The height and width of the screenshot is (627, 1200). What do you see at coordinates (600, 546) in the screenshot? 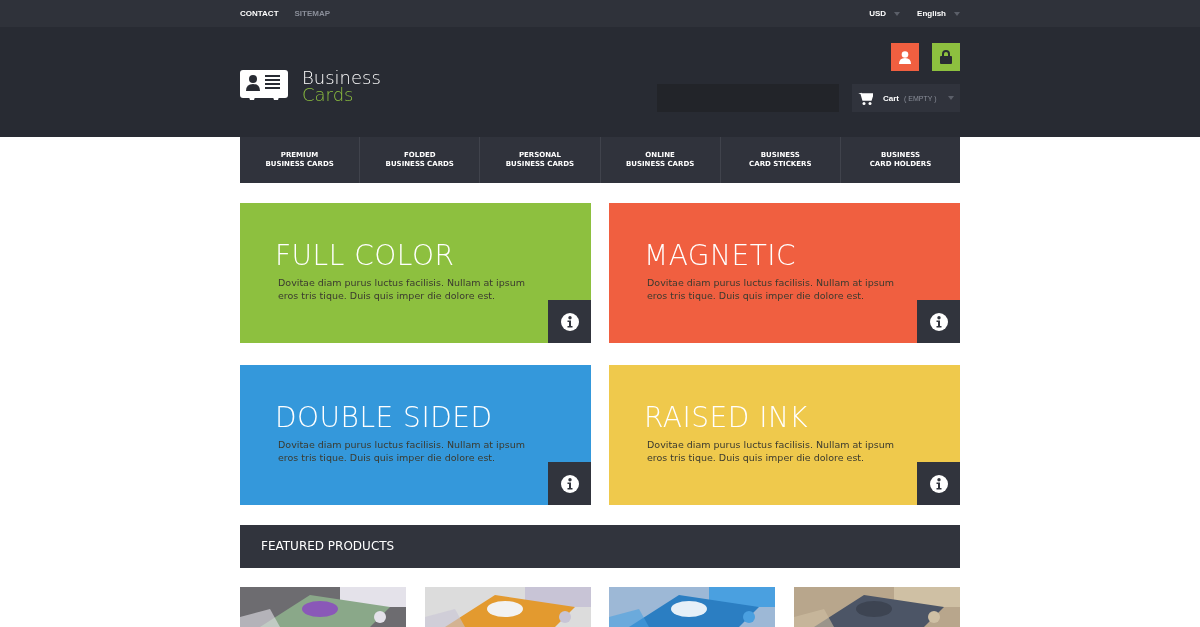
I see `section-heading: FEATURED PRODUCTS` at bounding box center [600, 546].